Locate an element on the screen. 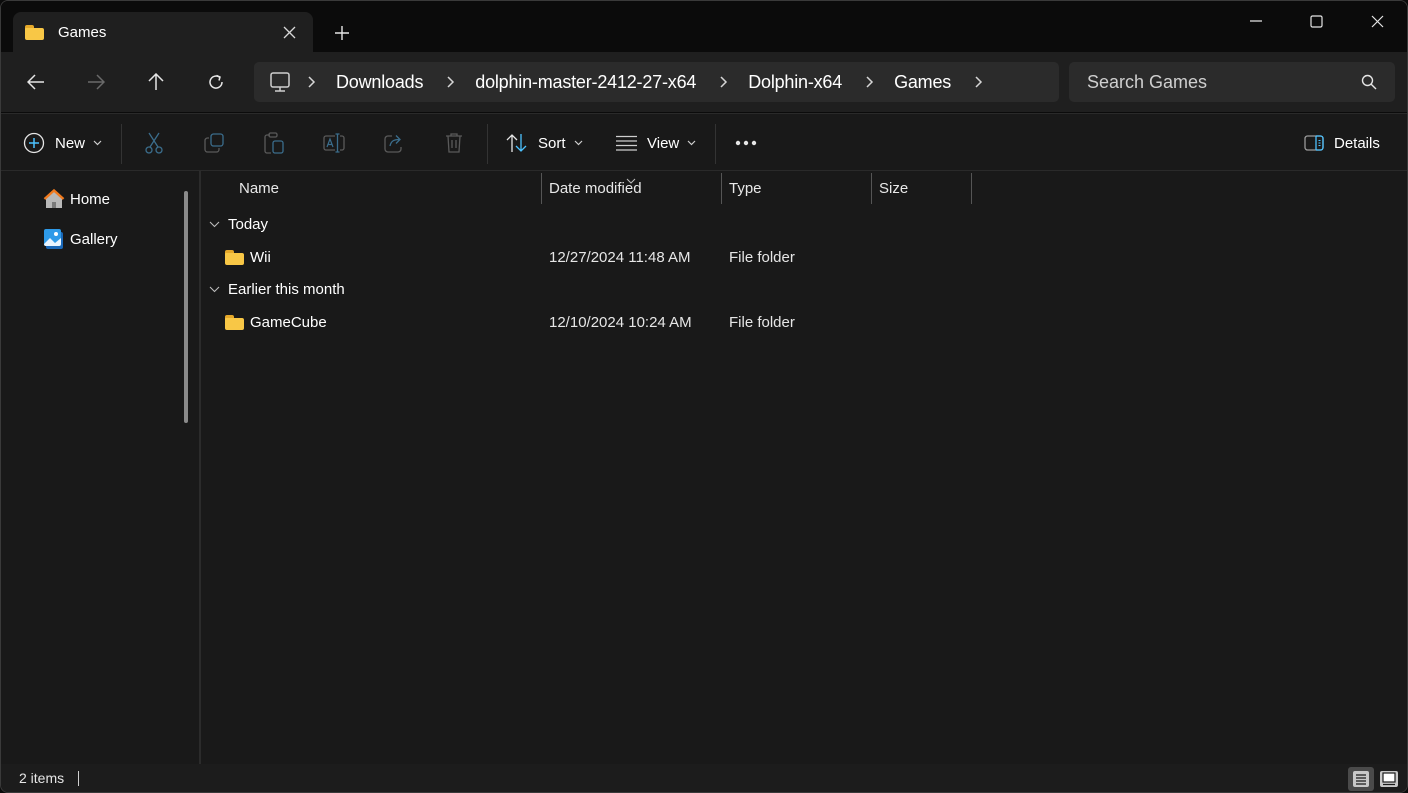 The width and height of the screenshot is (1408, 793). tiles-view-icon is located at coordinates (1389, 779).